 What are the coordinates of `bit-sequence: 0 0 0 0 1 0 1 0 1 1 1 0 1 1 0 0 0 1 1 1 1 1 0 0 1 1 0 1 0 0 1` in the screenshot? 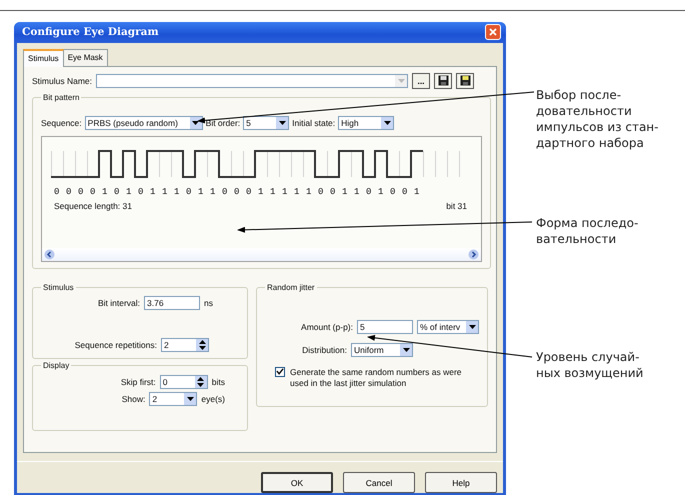 It's located at (238, 191).